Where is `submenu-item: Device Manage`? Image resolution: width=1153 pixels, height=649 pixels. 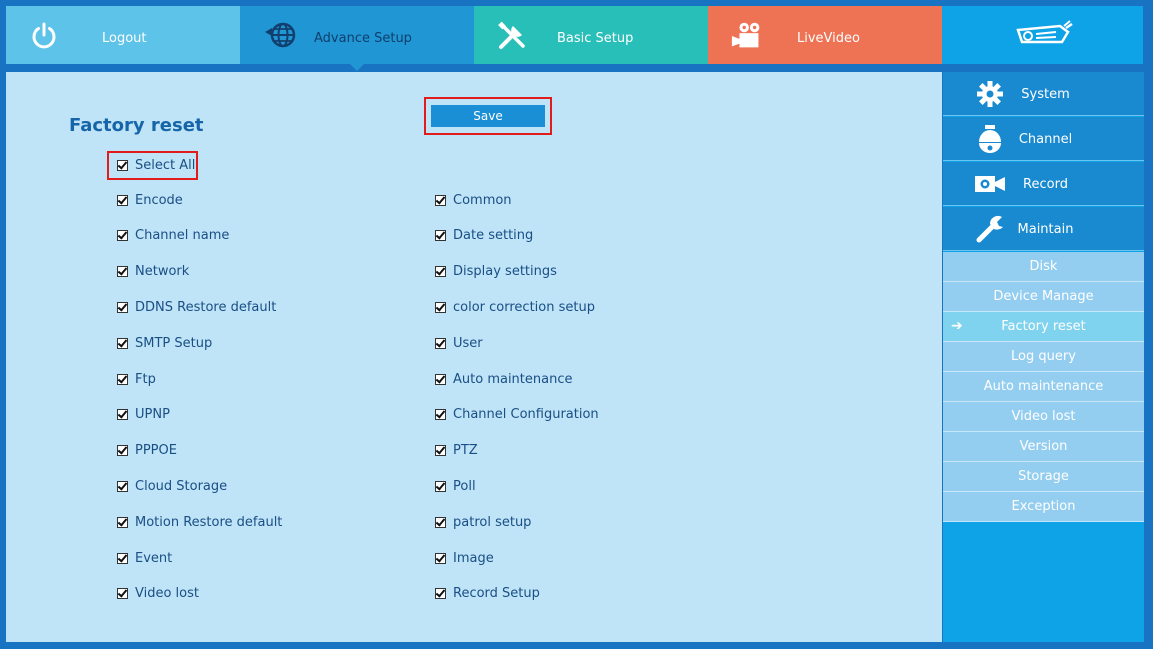
submenu-item: Device Manage is located at coordinates (1043, 297).